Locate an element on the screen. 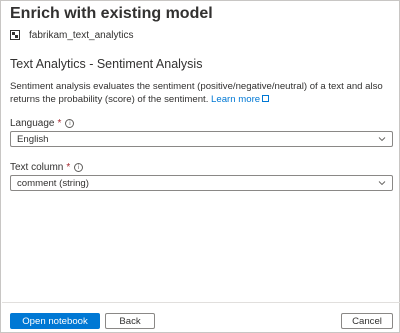  section-title: Text Analytics - Sentiment Analysis is located at coordinates (106, 64).